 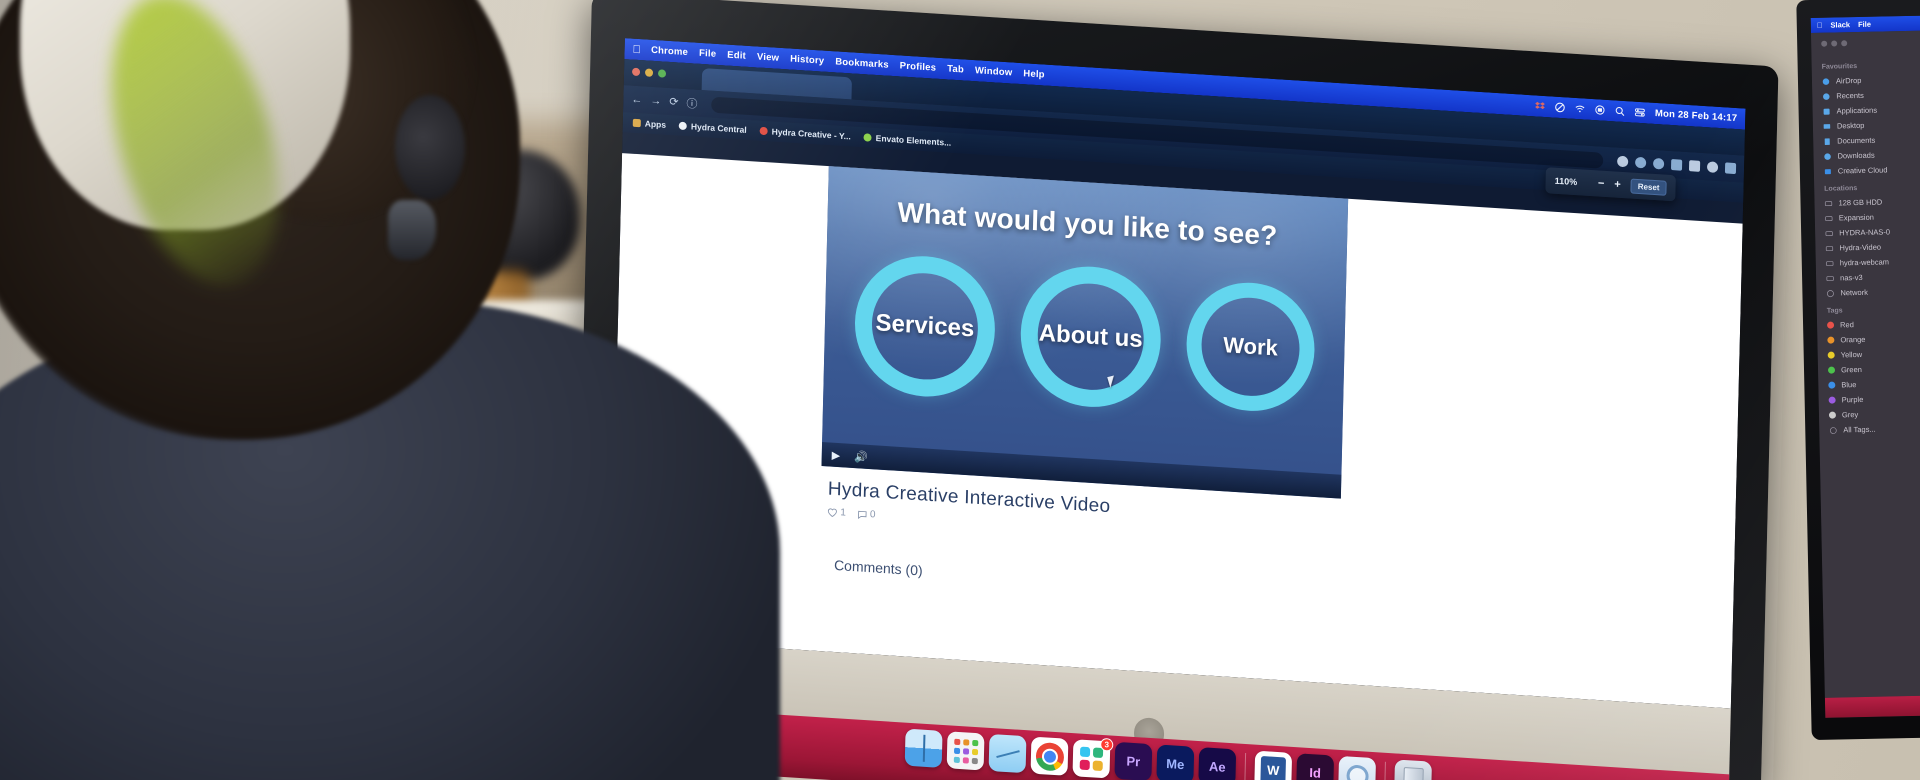 What do you see at coordinates (1869, 383) in the screenshot?
I see `sidebar-tag-blue: Blue` at bounding box center [1869, 383].